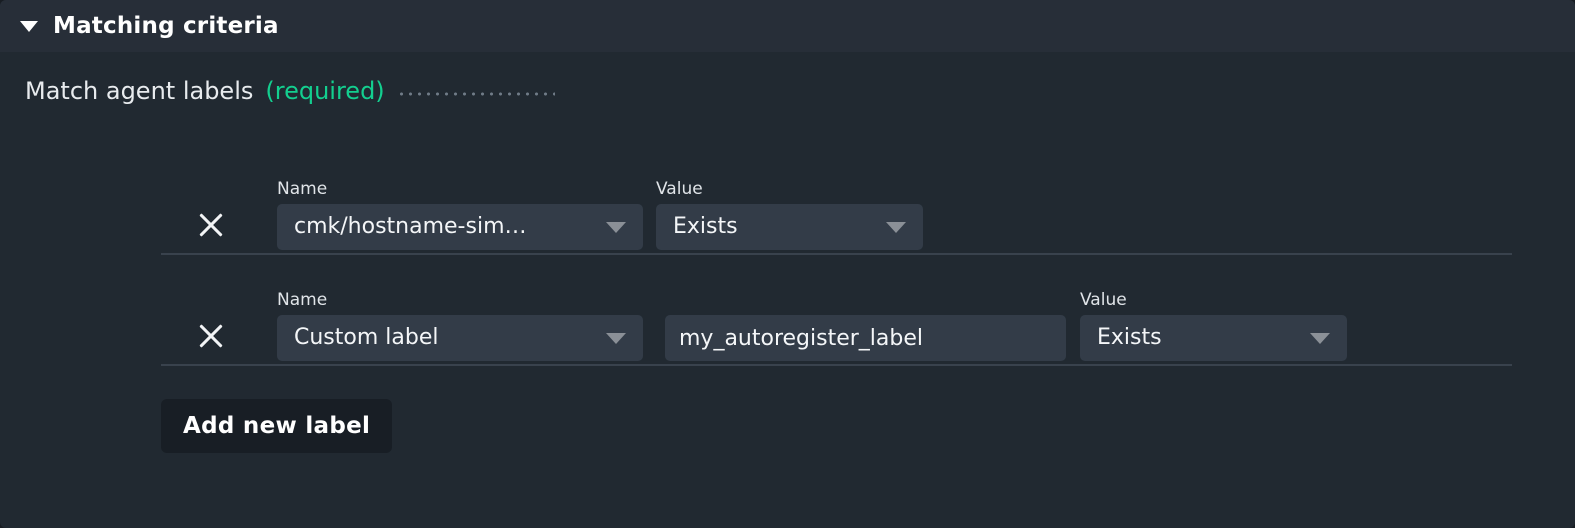 Image resolution: width=1575 pixels, height=528 pixels. I want to click on custom-label-name-group, so click(865, 338).